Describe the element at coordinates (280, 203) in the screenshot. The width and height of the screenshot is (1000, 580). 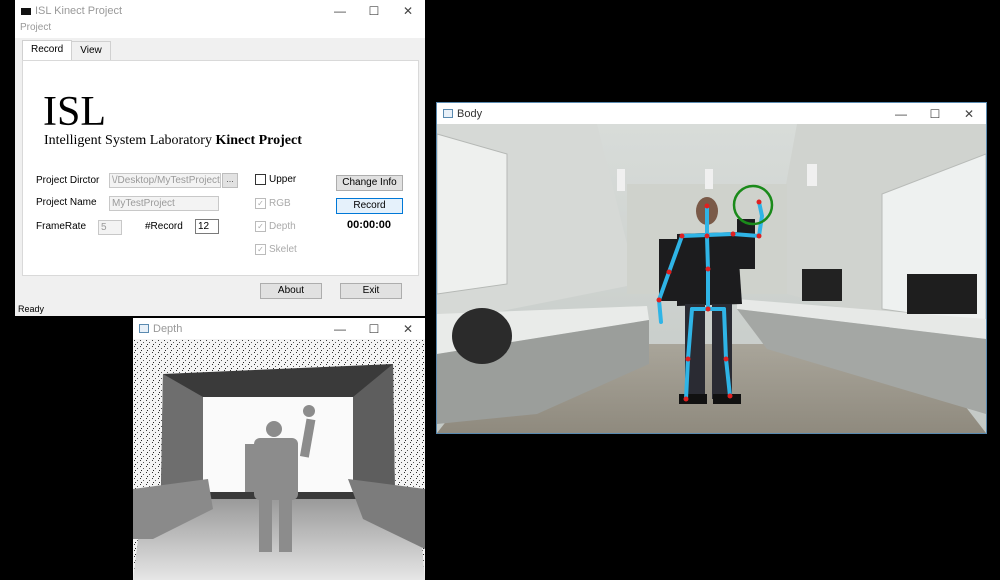
I see `checkbox-rgb-label: RGB` at that location.